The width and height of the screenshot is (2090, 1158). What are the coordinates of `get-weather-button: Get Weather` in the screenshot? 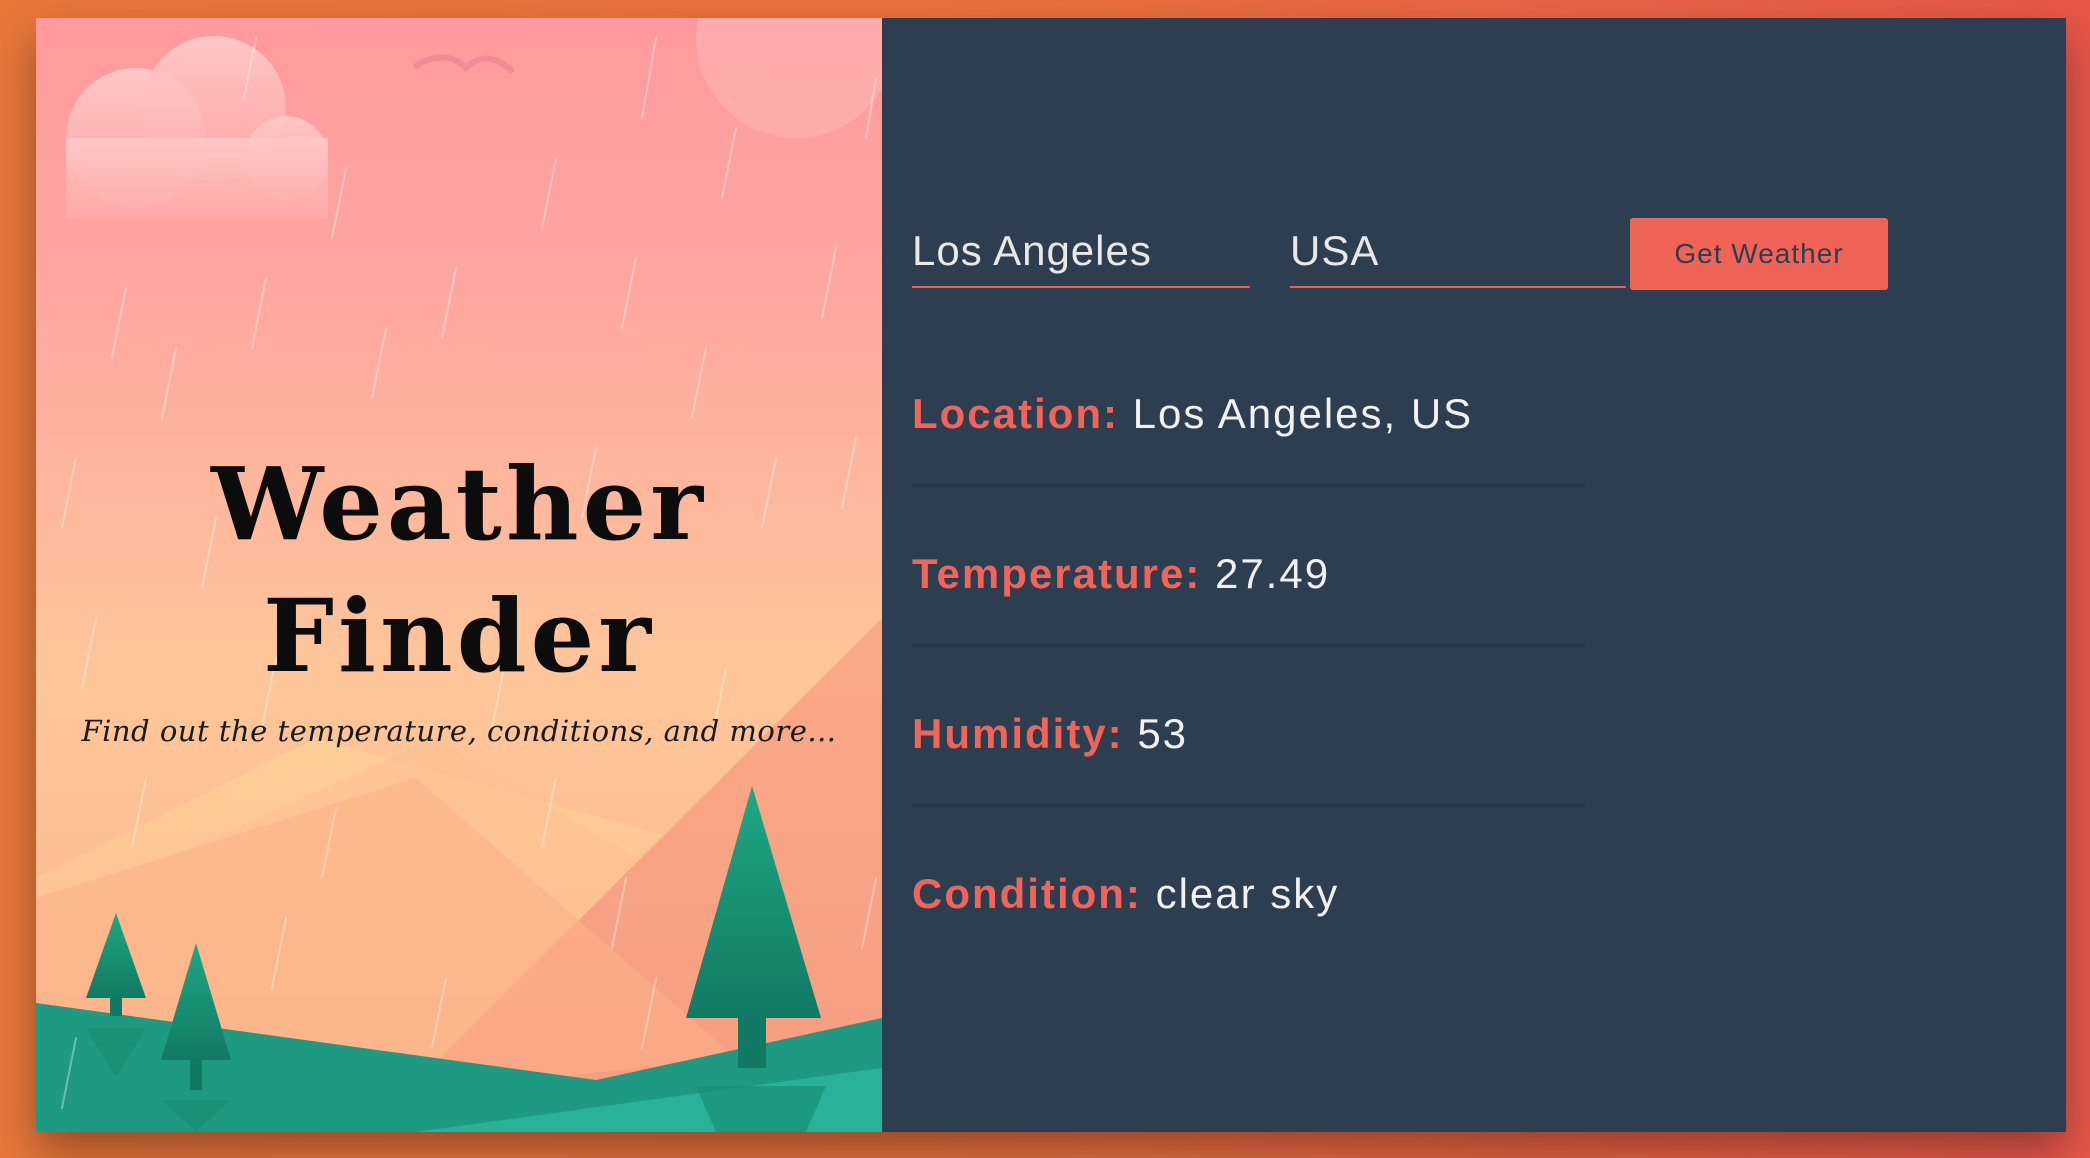 It's located at (1759, 254).